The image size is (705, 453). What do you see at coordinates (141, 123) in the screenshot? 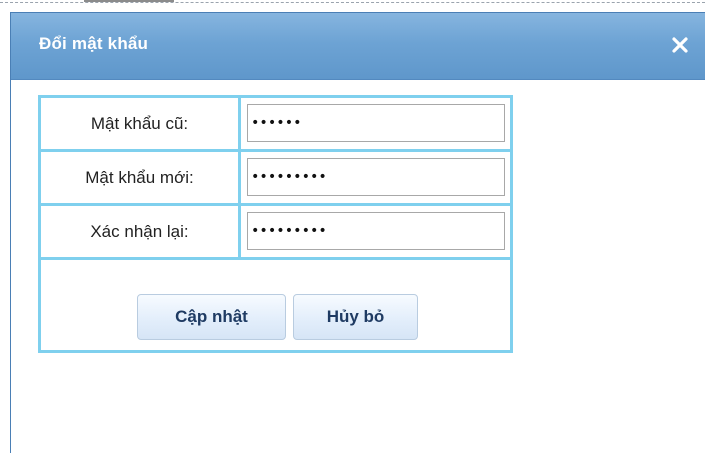
I see `old-password-label: Mật khẩu cũ:` at bounding box center [141, 123].